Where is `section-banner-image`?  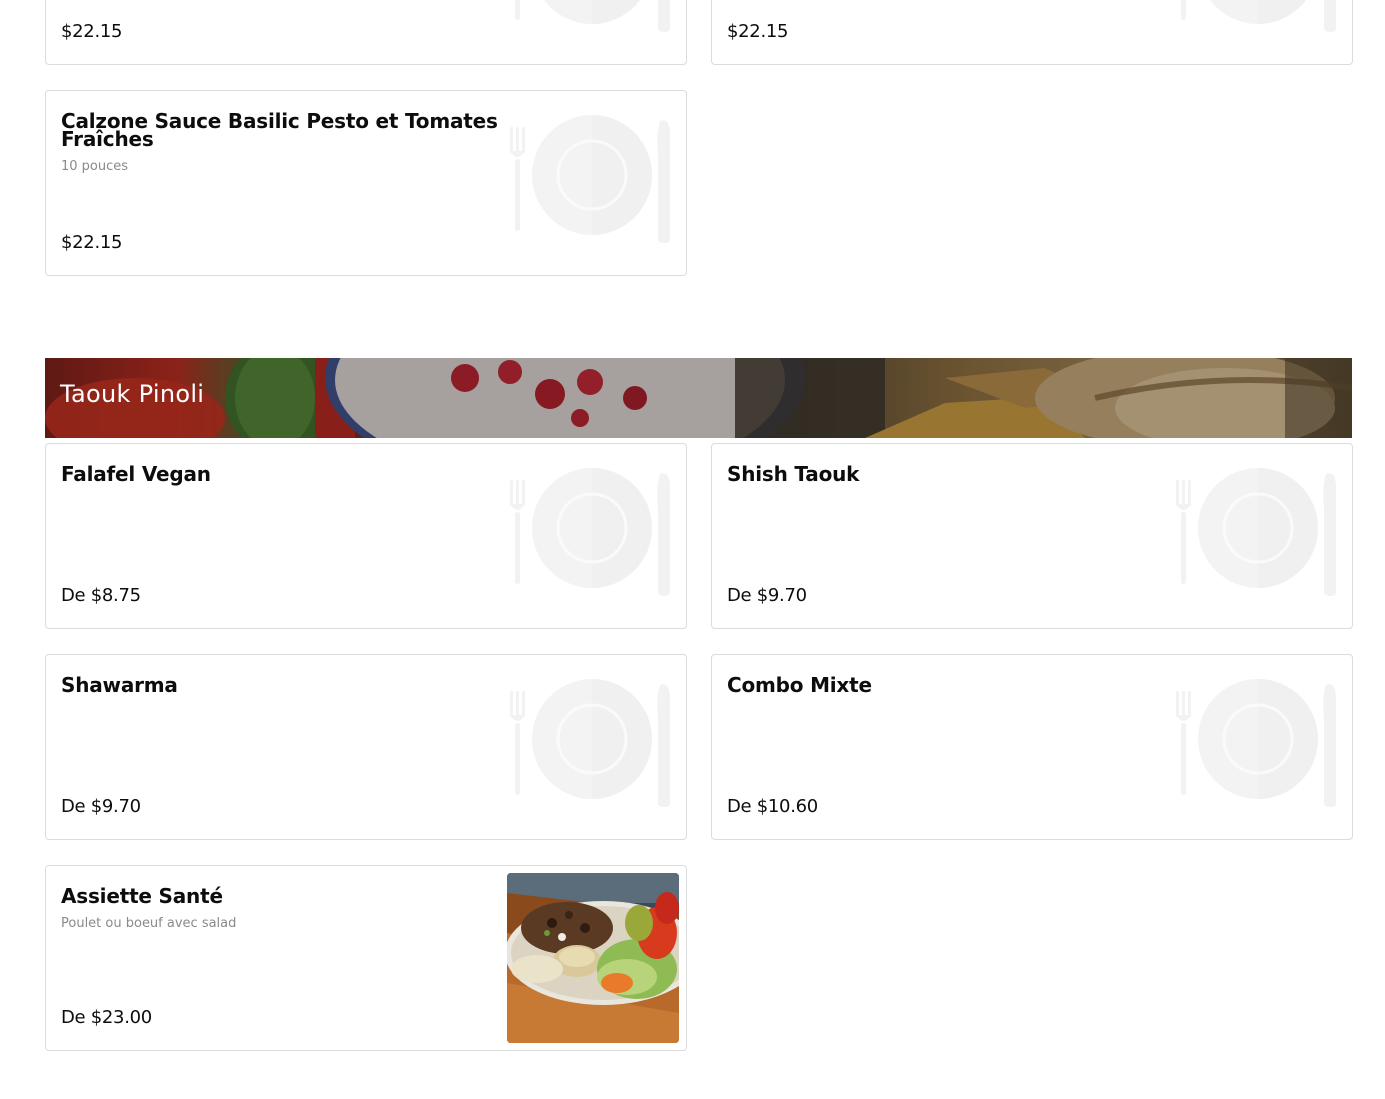
section-banner-image is located at coordinates (698, 398).